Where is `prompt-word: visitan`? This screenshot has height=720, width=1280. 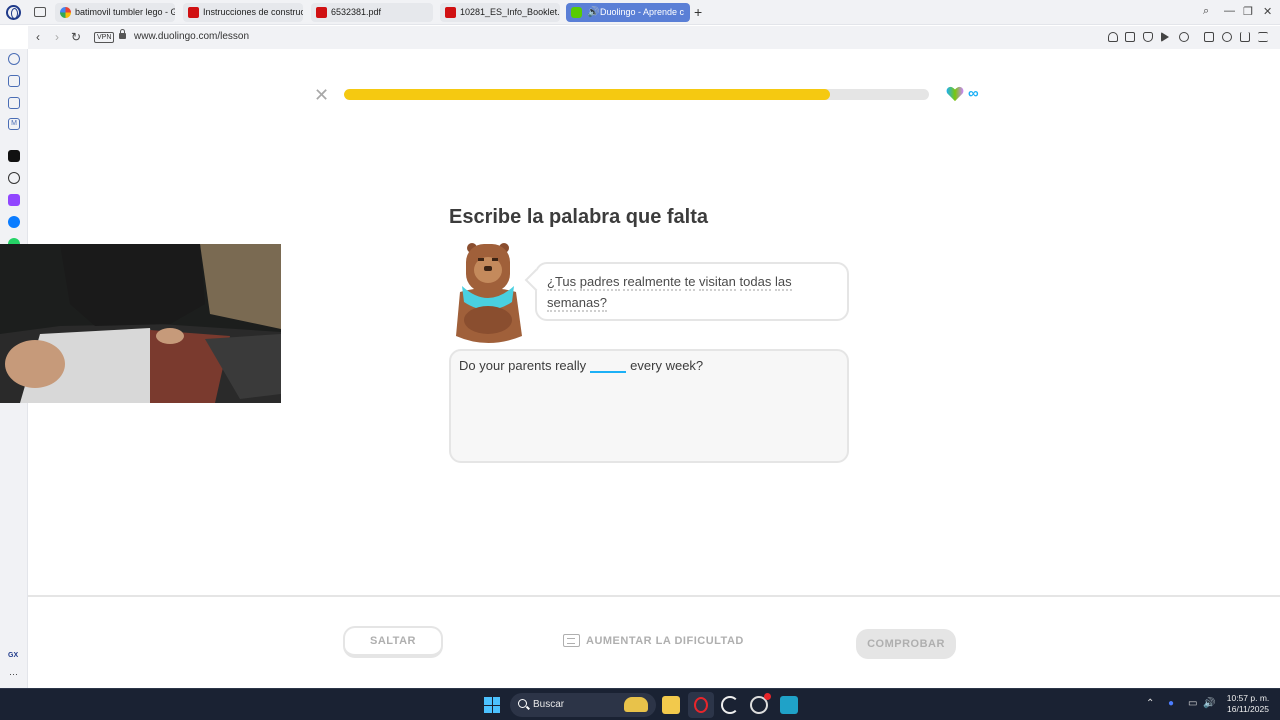 prompt-word: visitan is located at coordinates (717, 282).